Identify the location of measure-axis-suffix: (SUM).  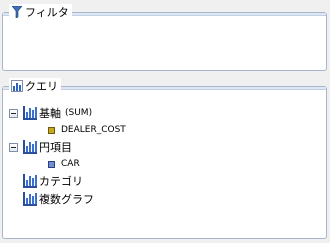
(79, 113).